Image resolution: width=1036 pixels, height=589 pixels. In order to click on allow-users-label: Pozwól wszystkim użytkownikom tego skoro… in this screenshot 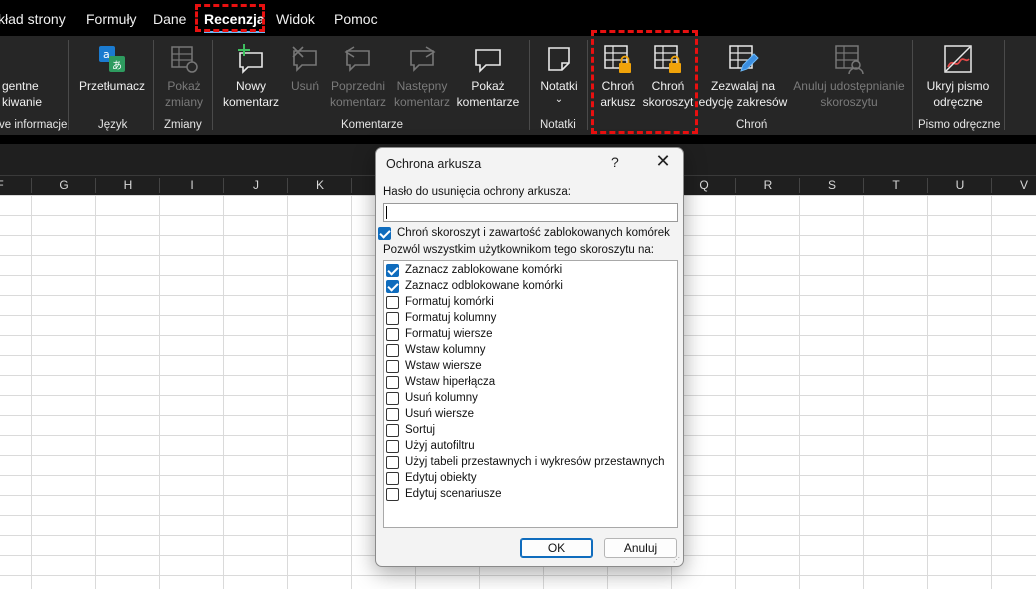, I will do `click(518, 250)`.